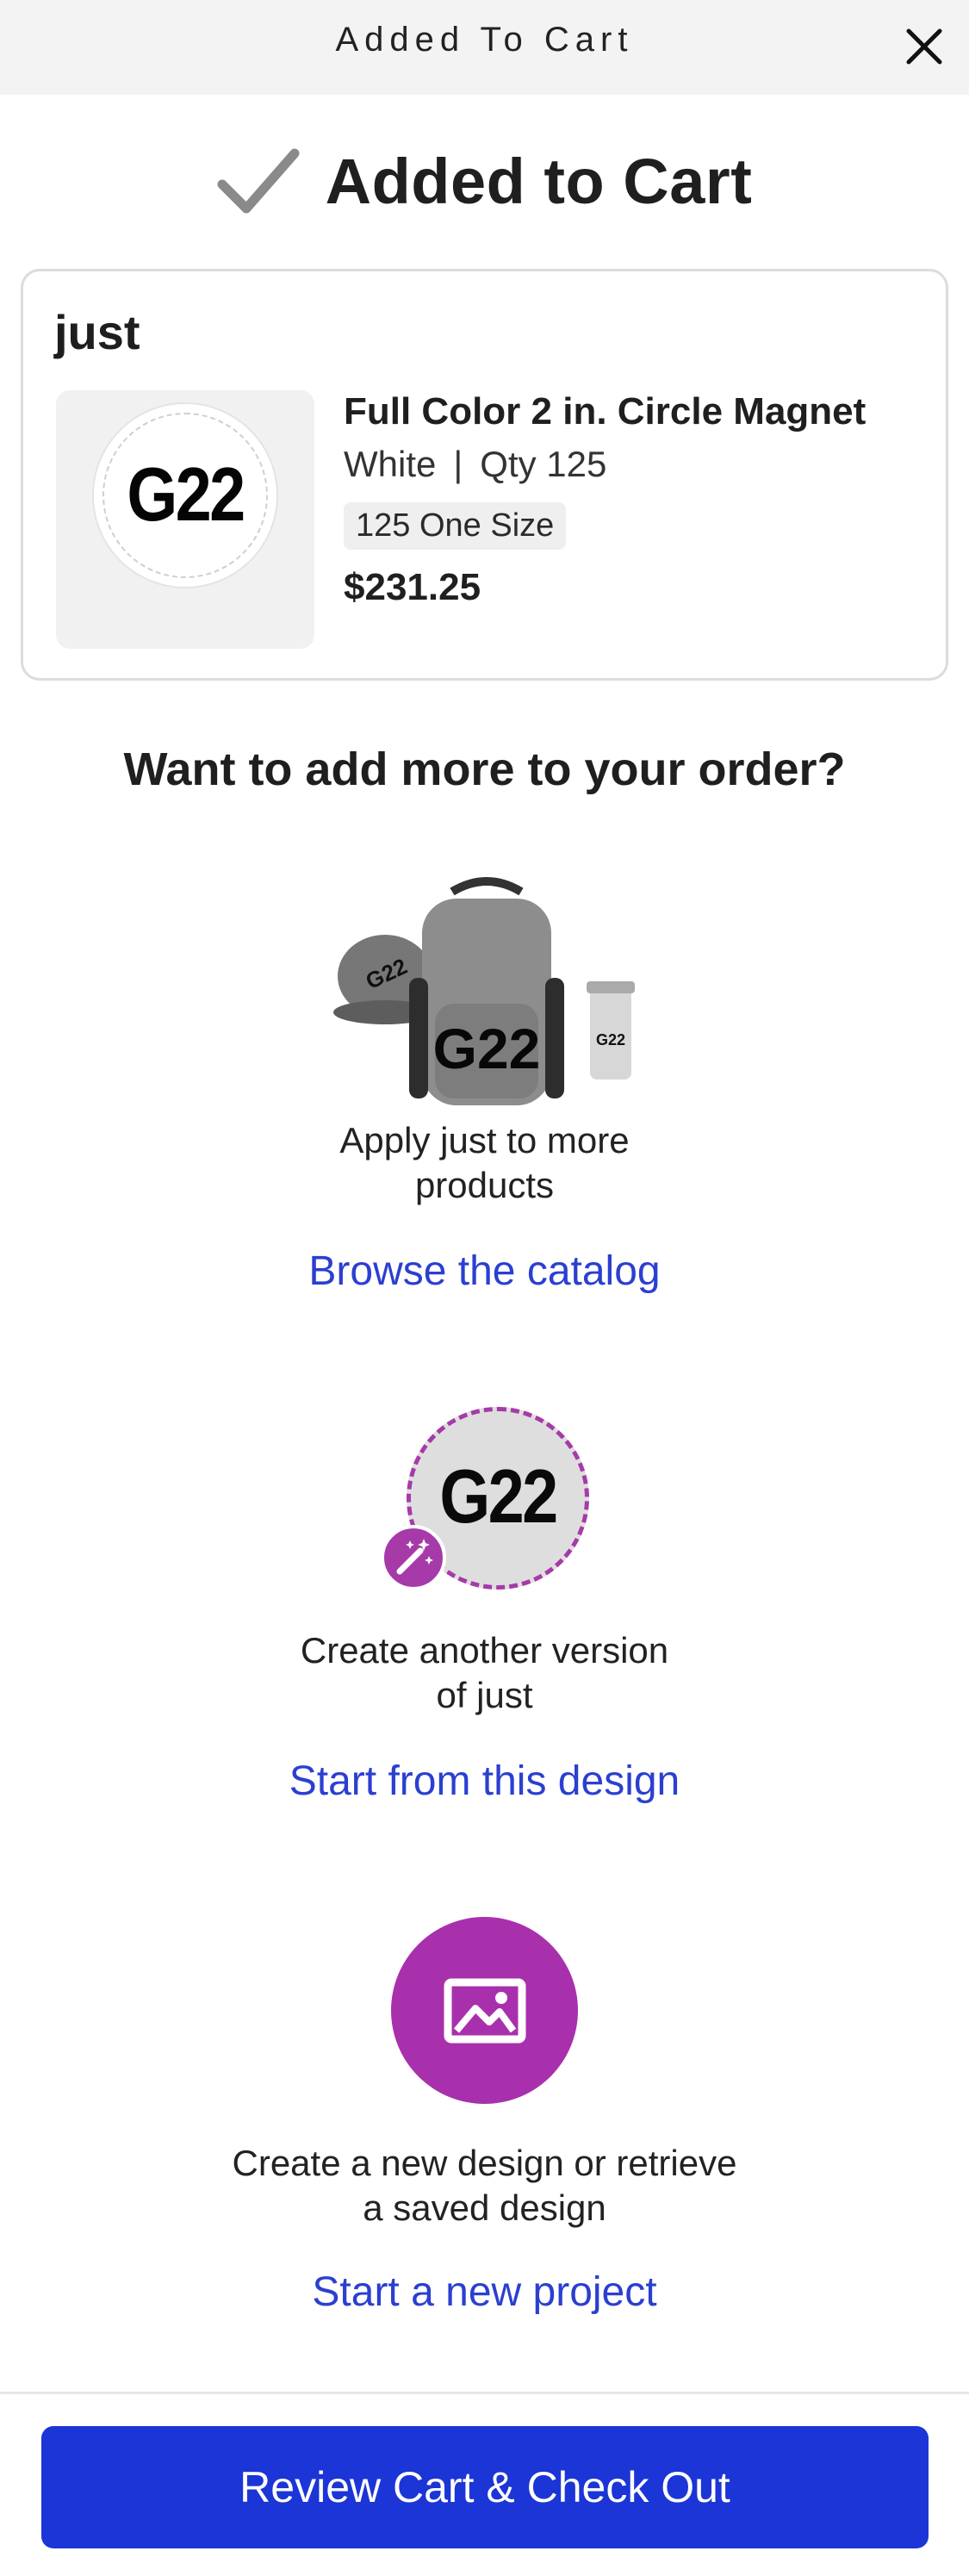  What do you see at coordinates (484, 2393) in the screenshot?
I see `footer-divider` at bounding box center [484, 2393].